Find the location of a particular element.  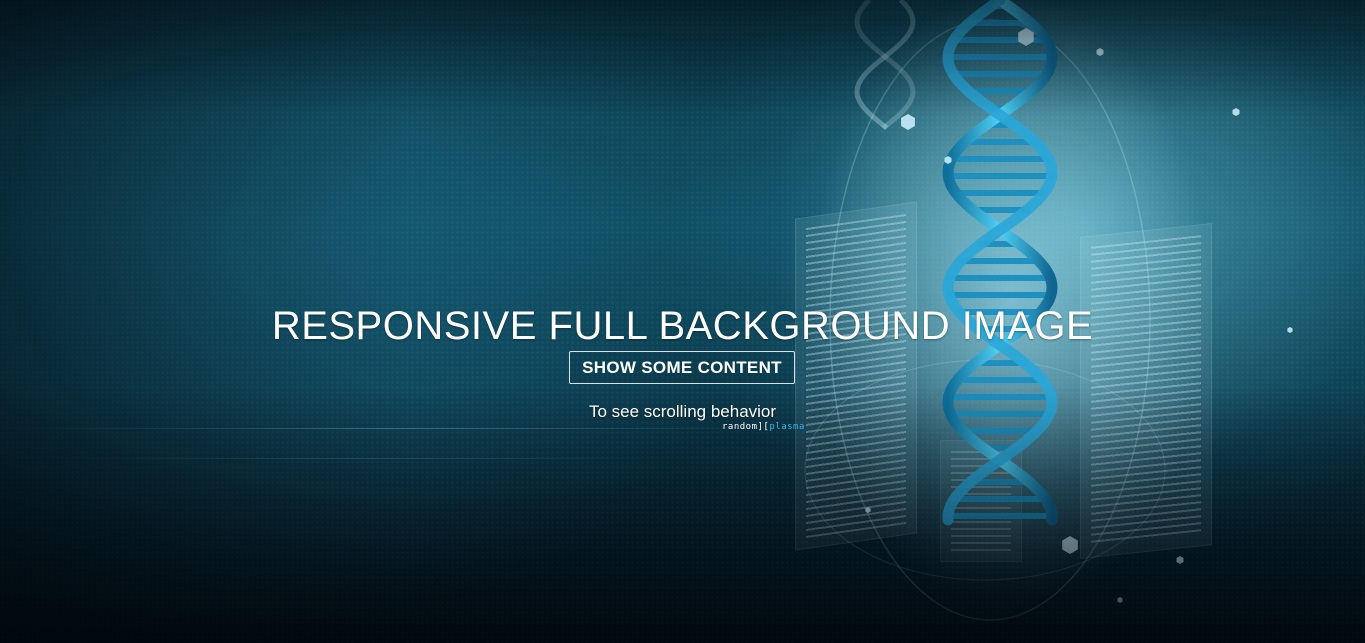

hero-subtitle: To see scrolling behavior is located at coordinates (682, 411).